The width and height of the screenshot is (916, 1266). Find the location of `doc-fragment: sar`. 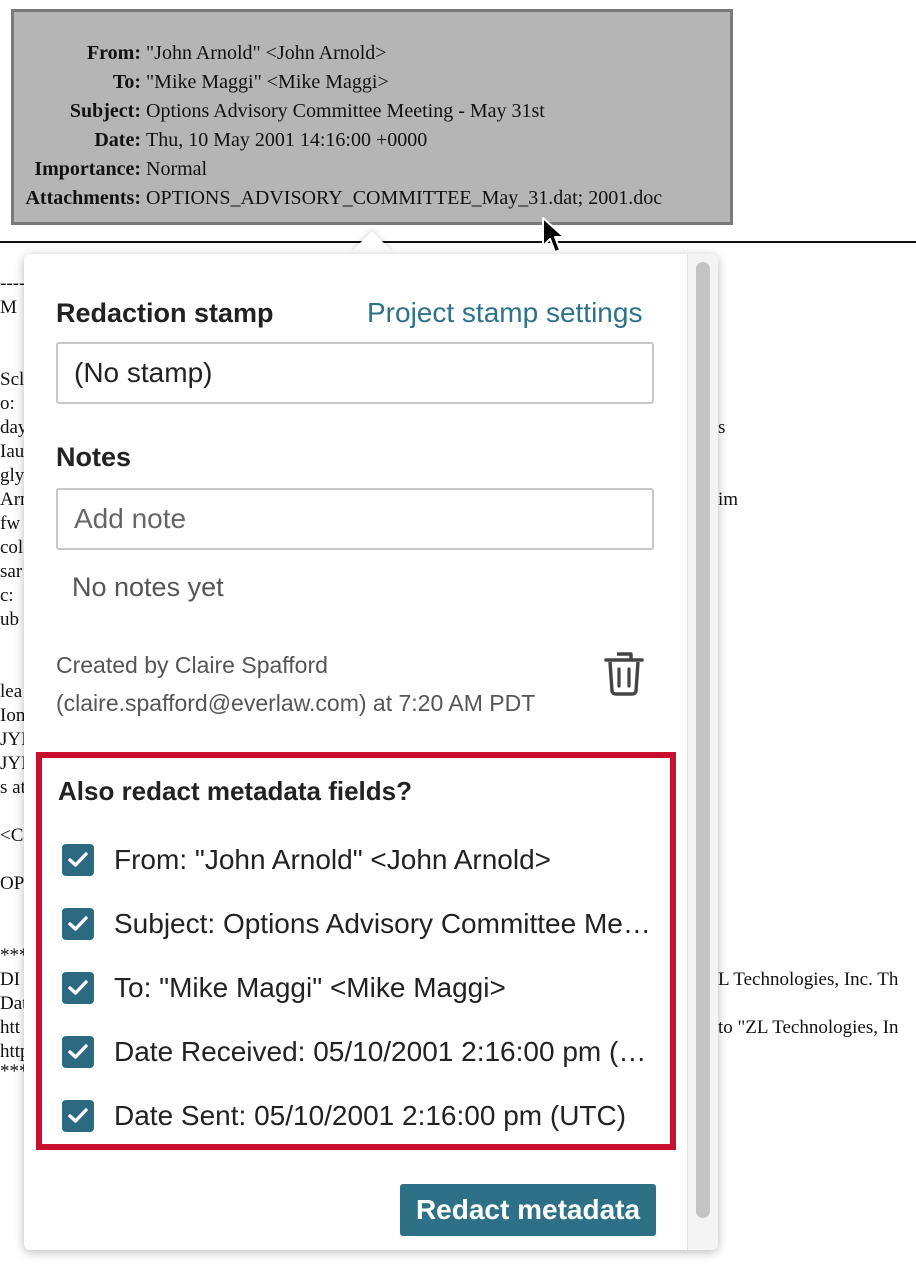

doc-fragment: sar is located at coordinates (11, 571).